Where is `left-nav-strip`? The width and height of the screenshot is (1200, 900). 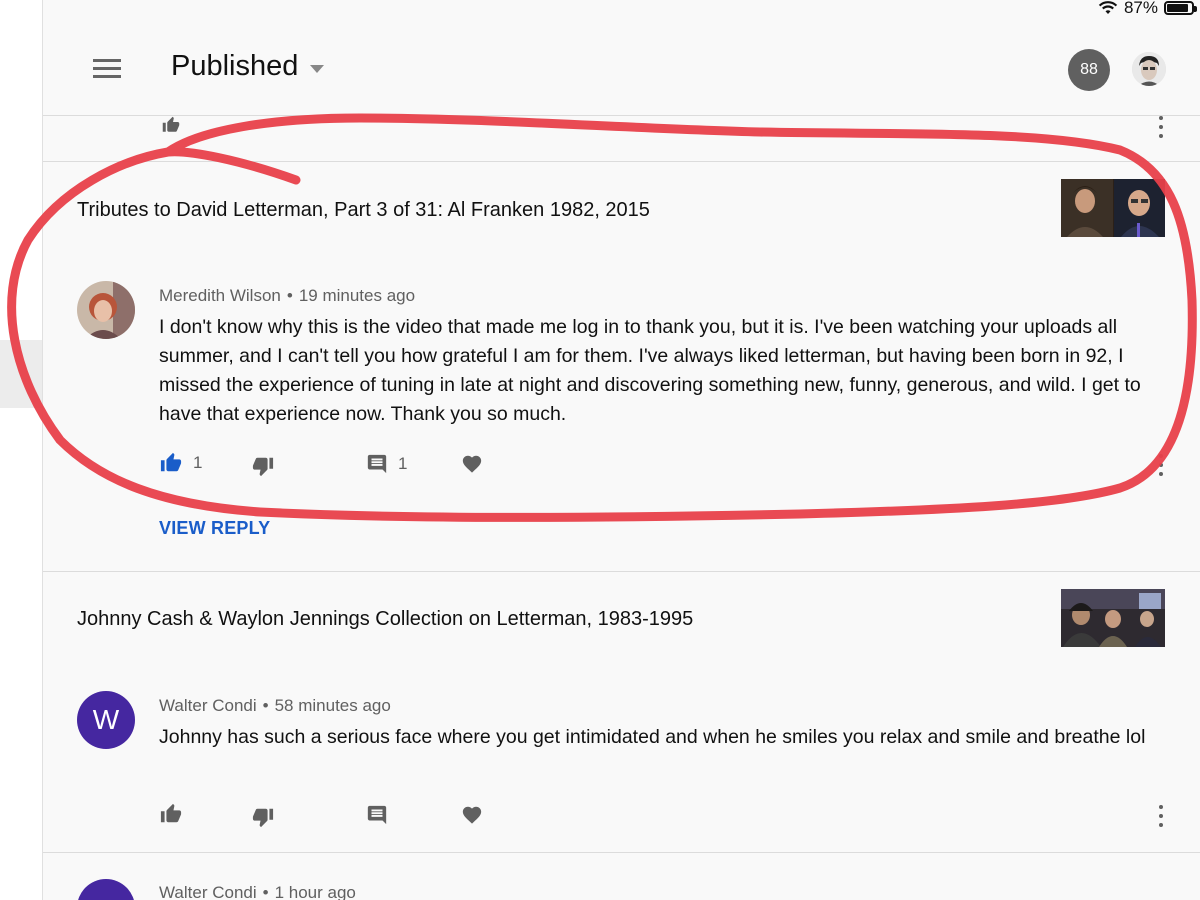
left-nav-strip is located at coordinates (21, 450).